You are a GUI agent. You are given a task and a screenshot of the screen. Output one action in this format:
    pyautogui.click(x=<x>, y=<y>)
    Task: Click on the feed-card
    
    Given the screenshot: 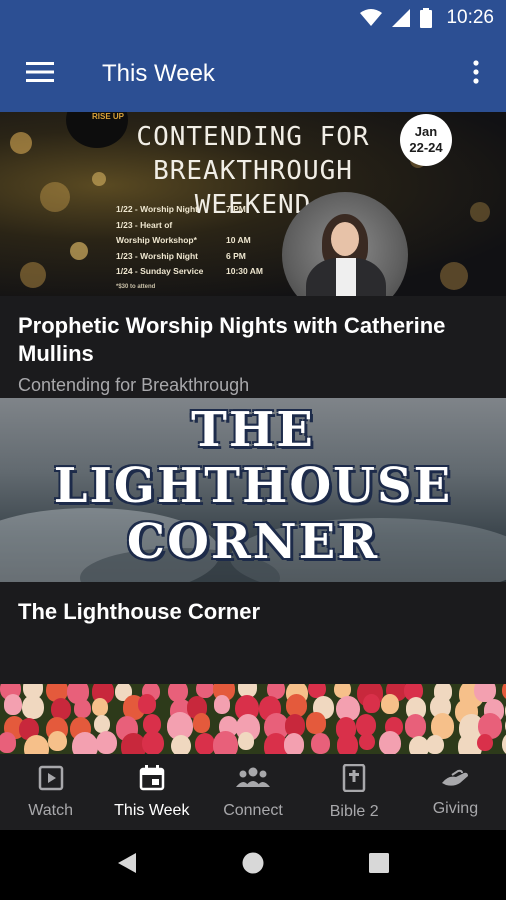 What is the action you would take?
    pyautogui.click(x=253, y=719)
    